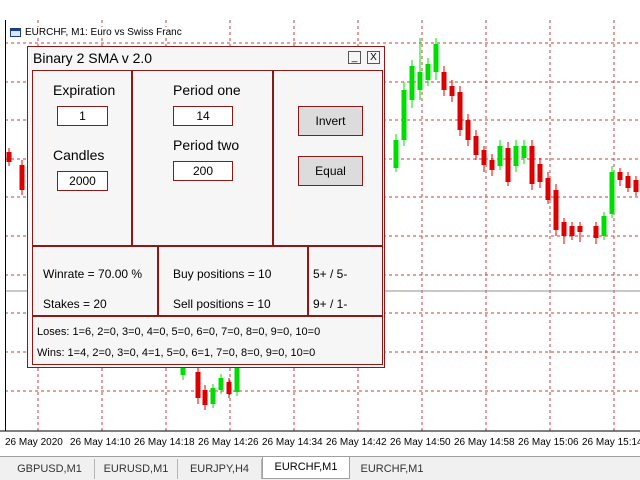 The image size is (640, 480). Describe the element at coordinates (220, 469) in the screenshot. I see `tab-eurjpy-h4: EURJPY,H4` at that location.